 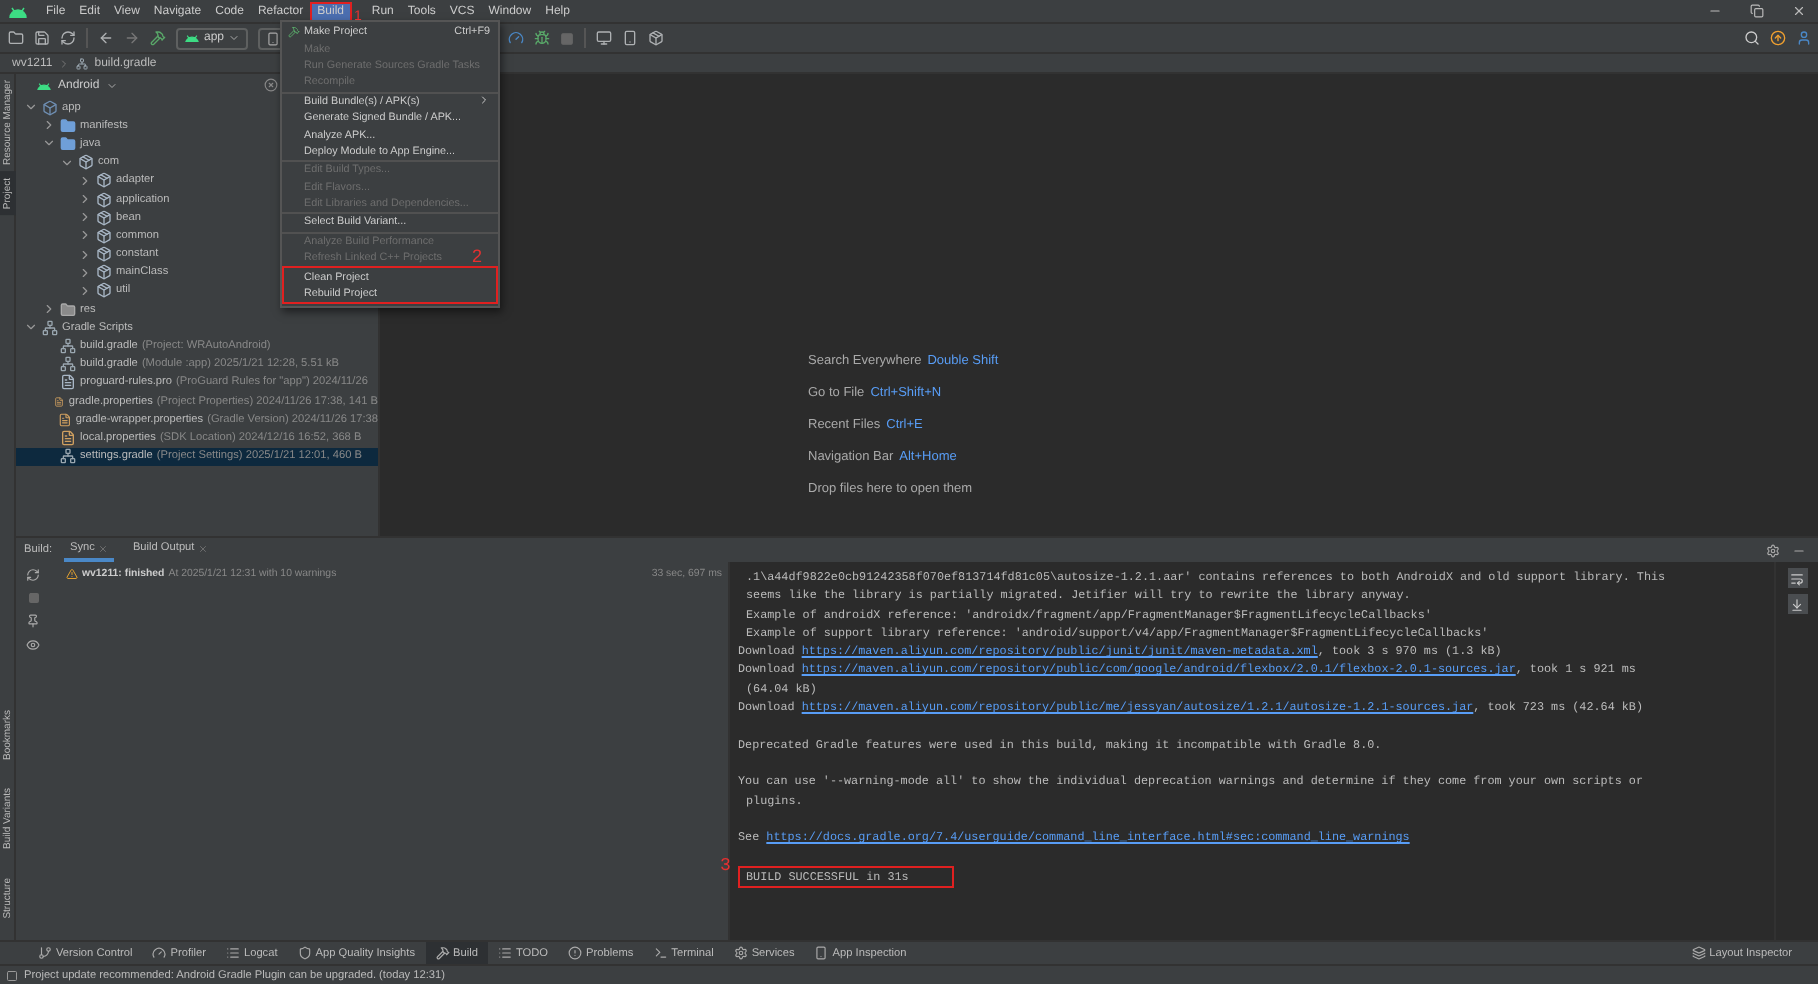 I want to click on search-icon, so click(x=1752, y=38).